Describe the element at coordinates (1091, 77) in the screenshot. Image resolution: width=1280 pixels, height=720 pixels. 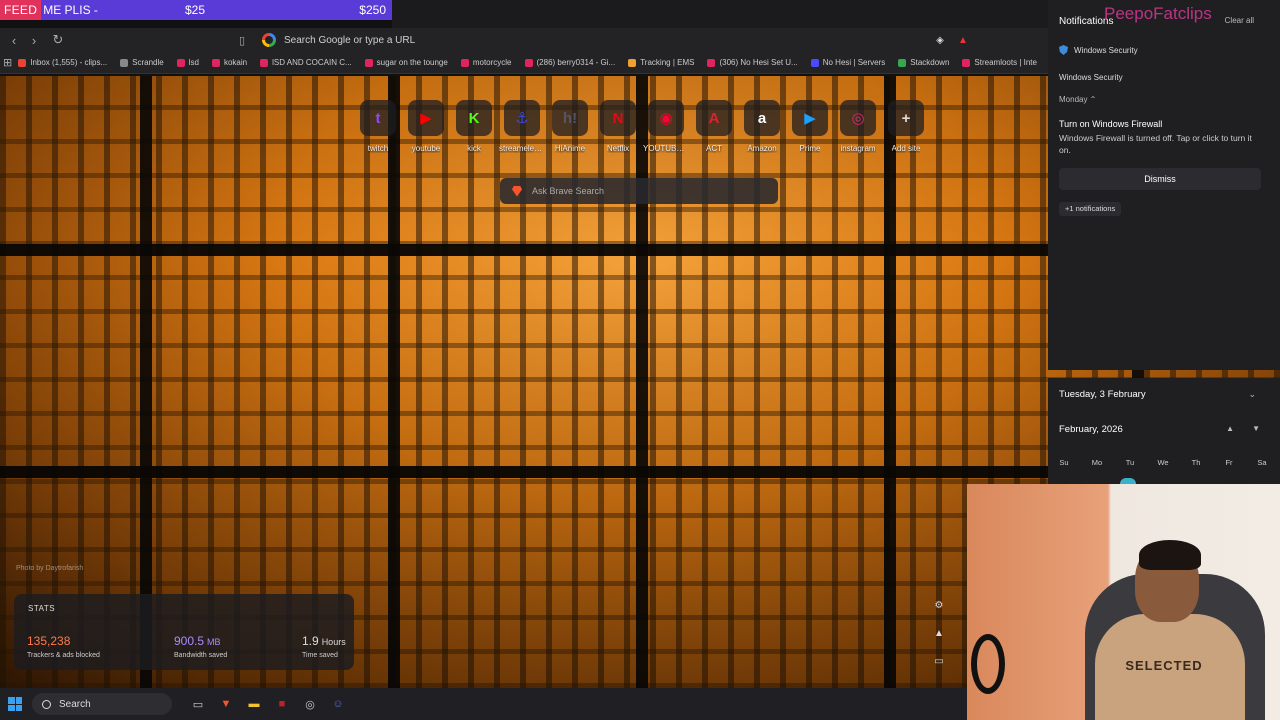
I see `notification-group: Windows Security` at that location.